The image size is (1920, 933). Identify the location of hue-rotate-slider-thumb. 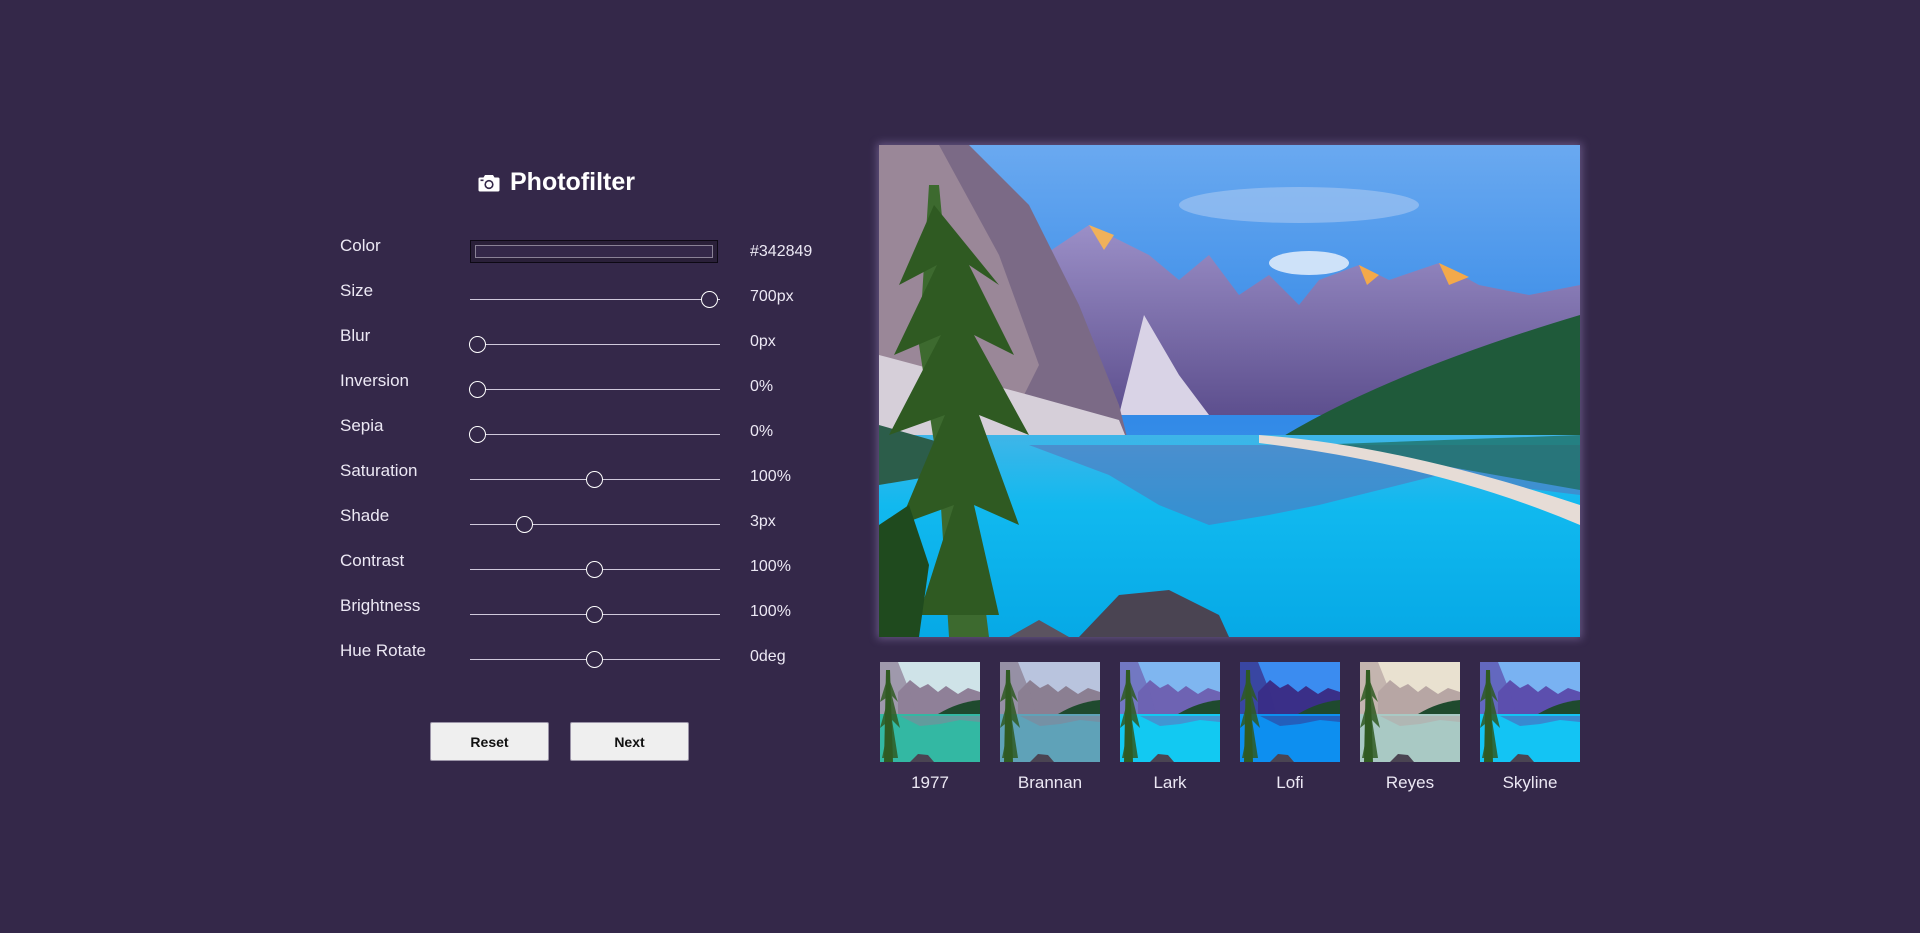
(594, 659).